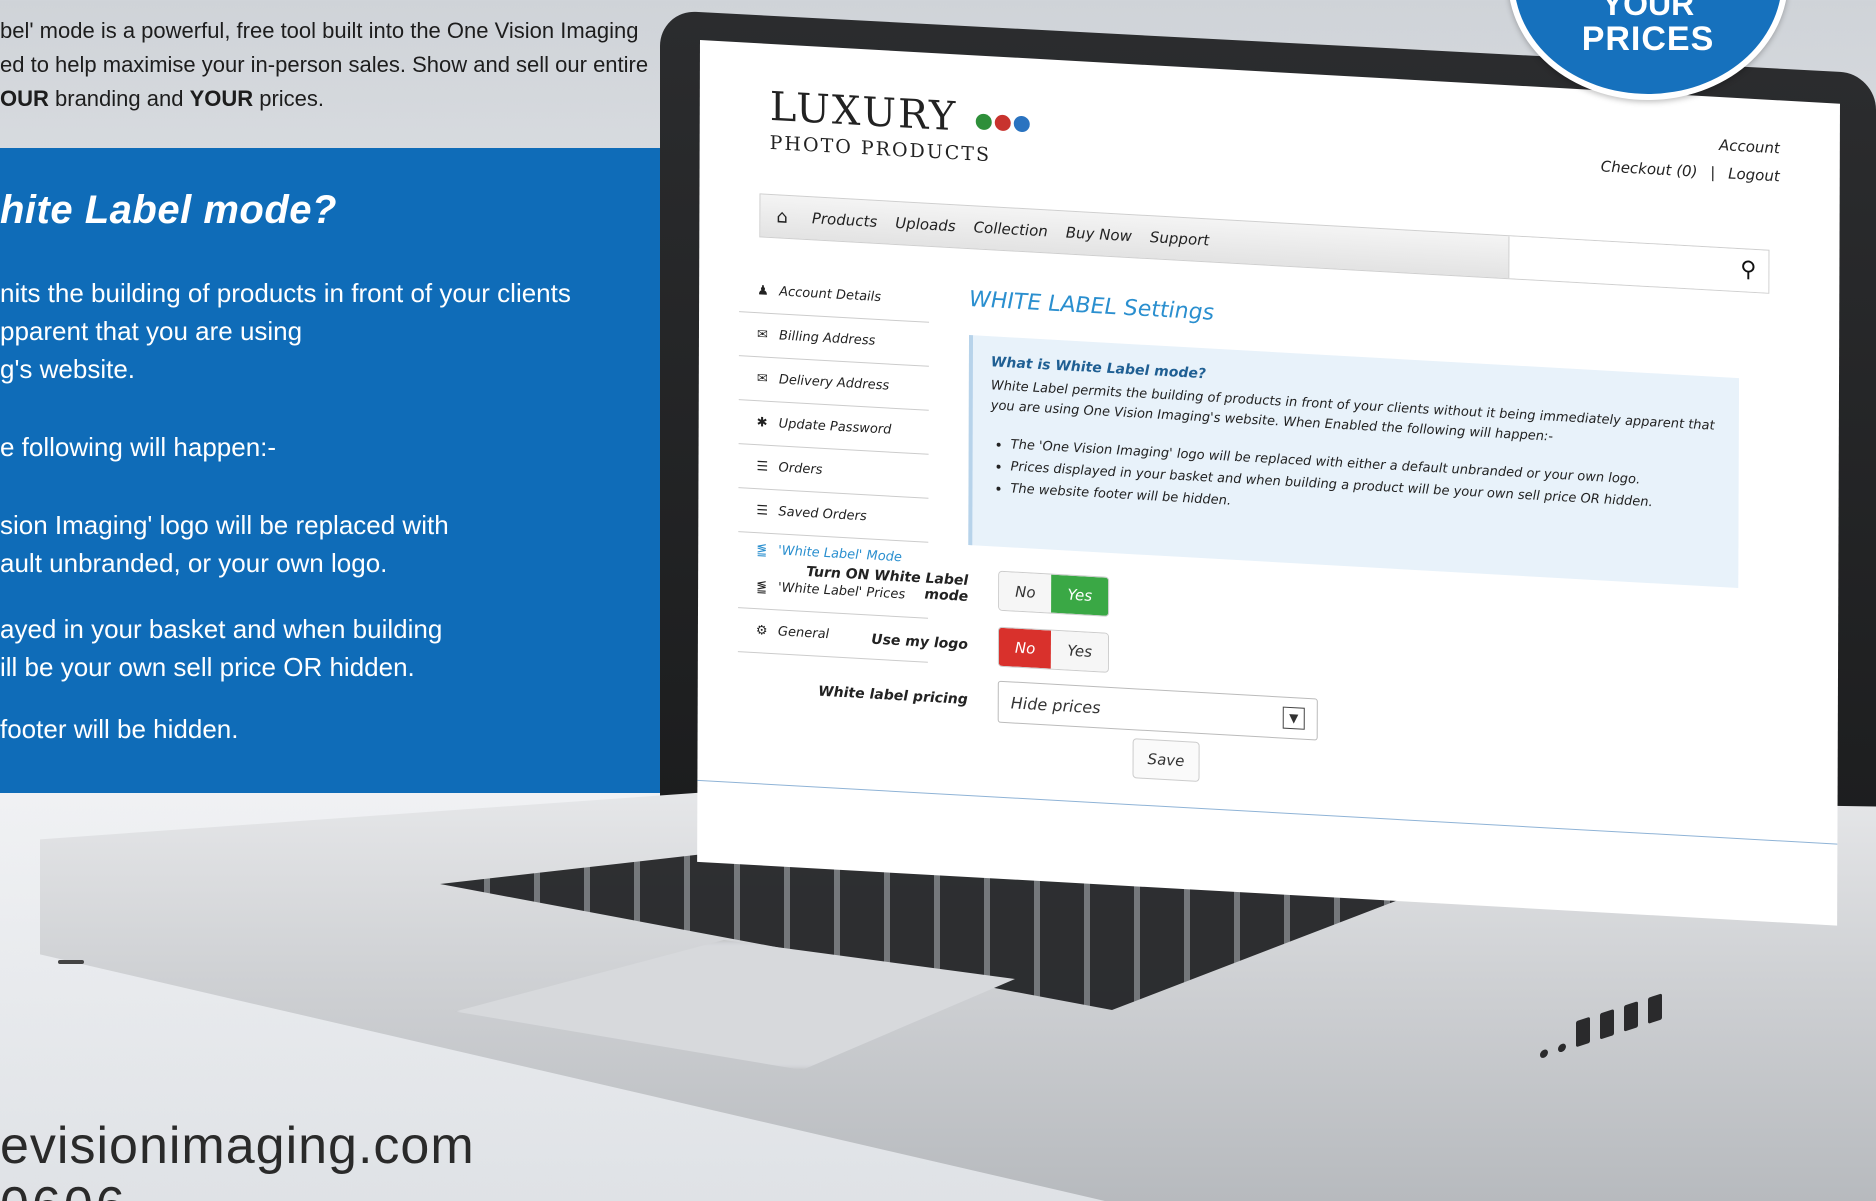 The width and height of the screenshot is (1876, 1201). What do you see at coordinates (762, 423) in the screenshot?
I see `asterisk-icon: ✱` at bounding box center [762, 423].